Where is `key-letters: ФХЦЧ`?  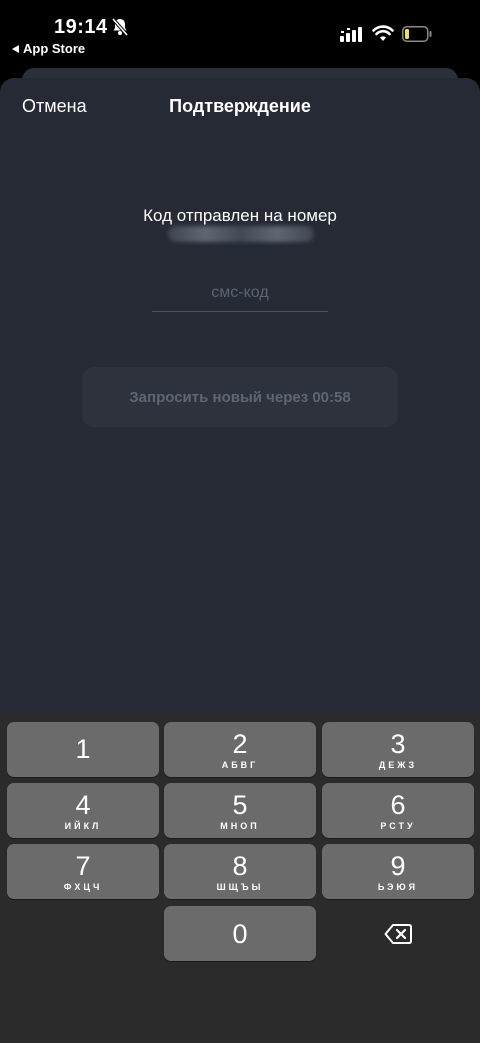
key-letters: ФХЦЧ is located at coordinates (83, 886).